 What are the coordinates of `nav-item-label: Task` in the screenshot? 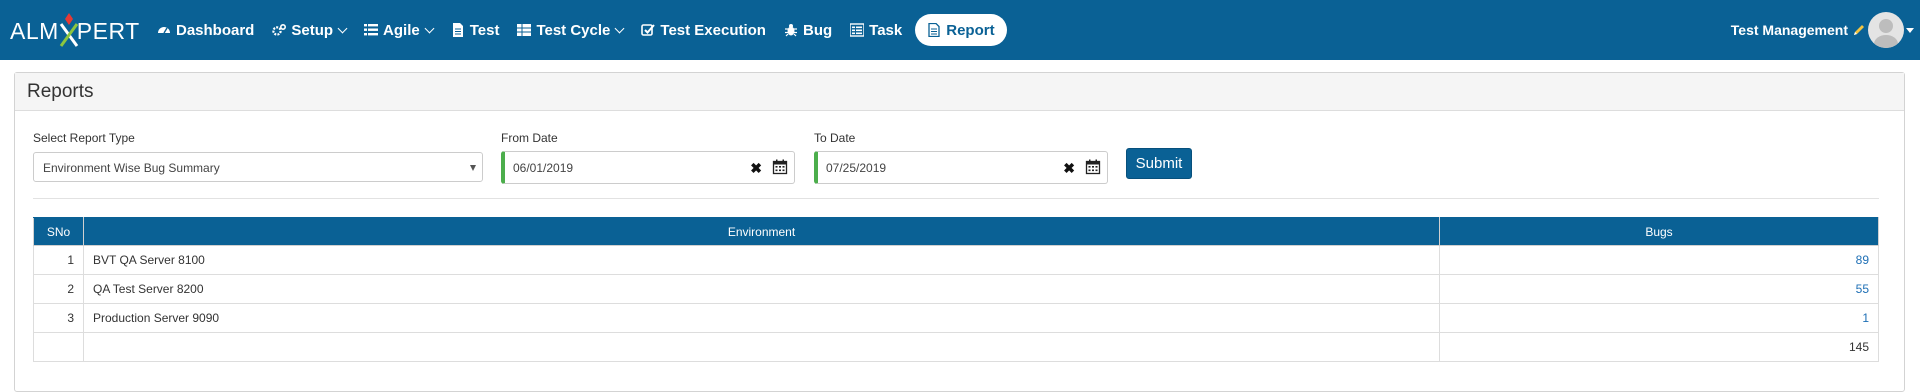 It's located at (886, 30).